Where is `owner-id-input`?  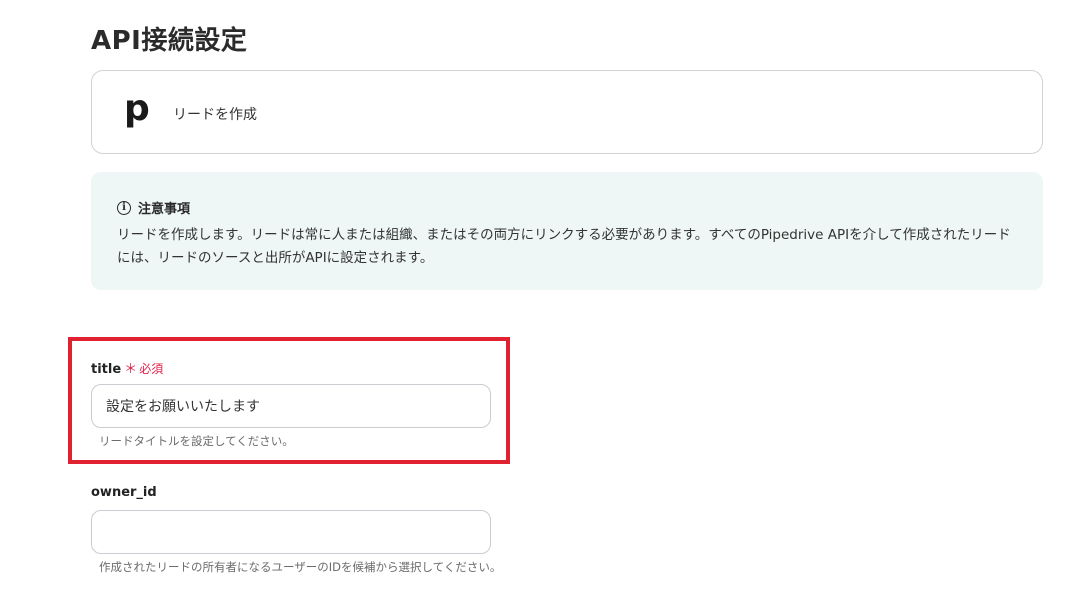
owner-id-input is located at coordinates (291, 532).